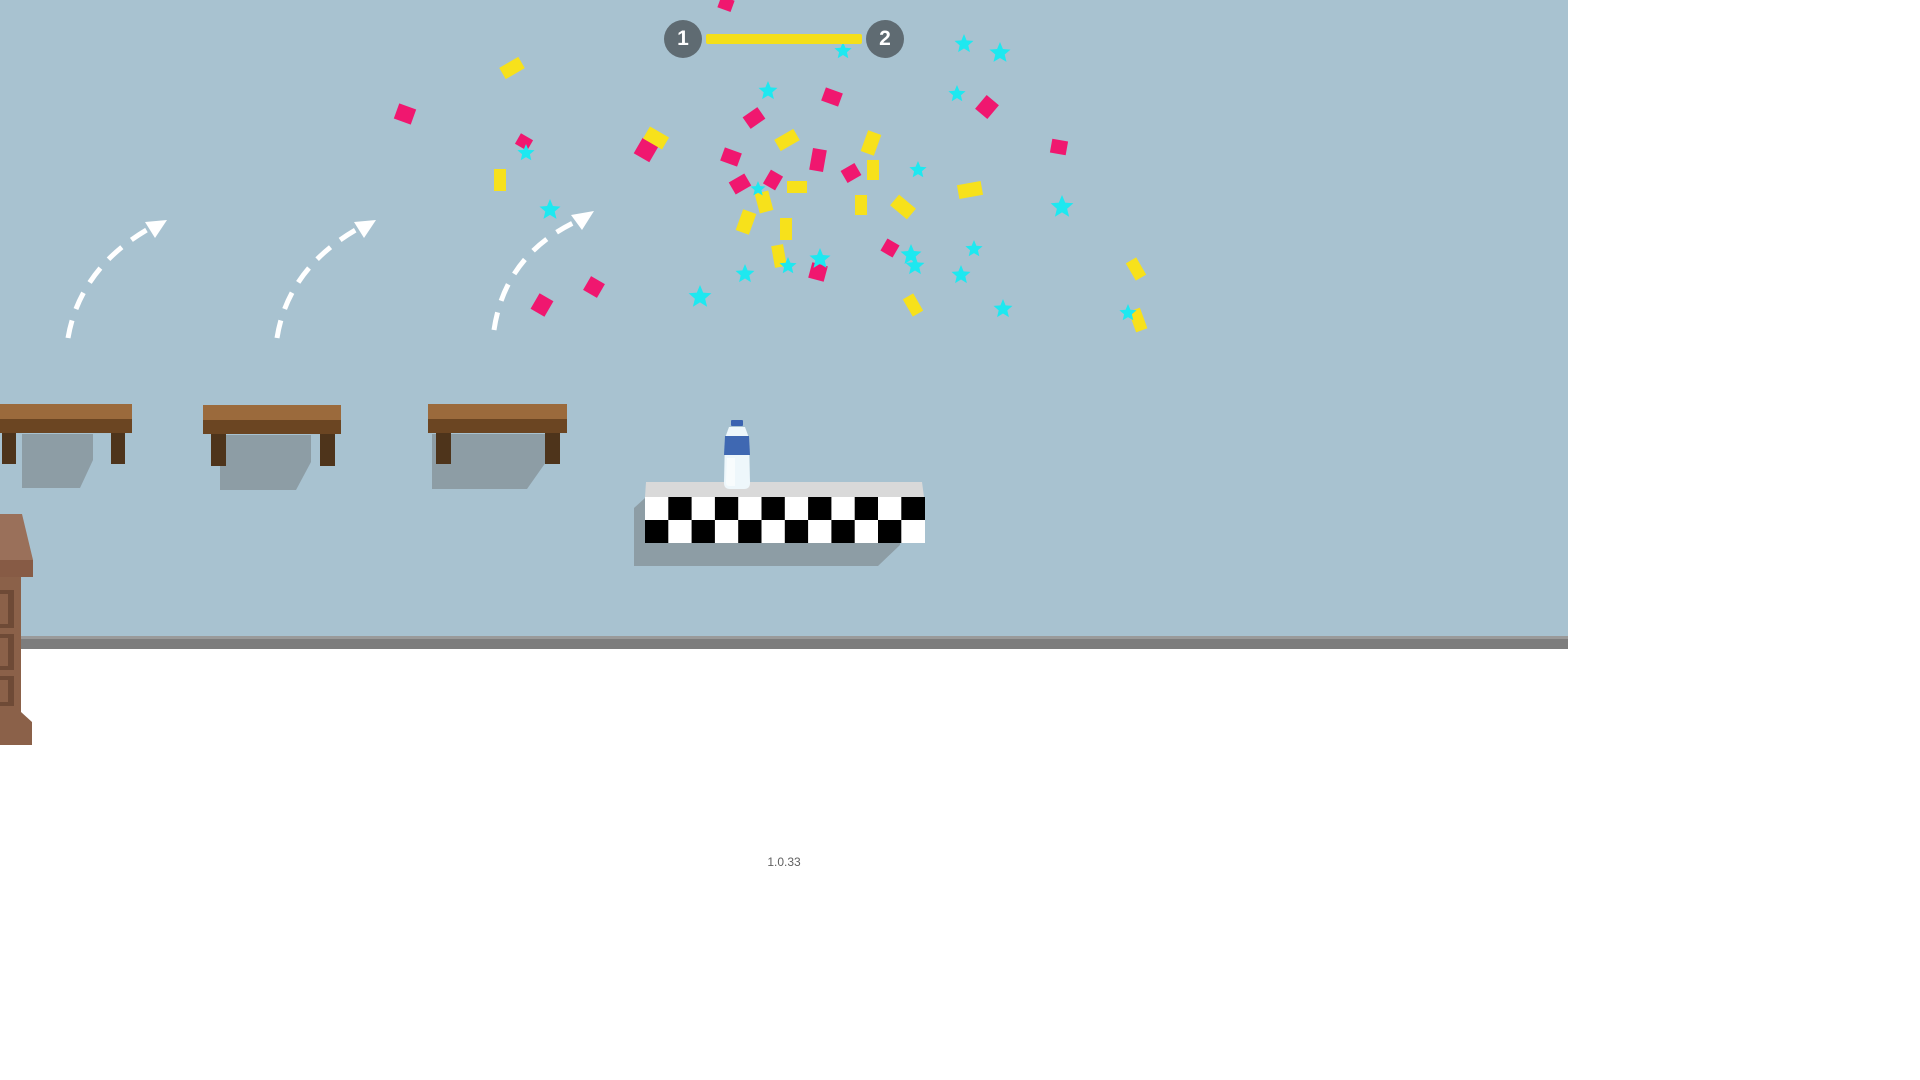  I want to click on level-progress-bar: 1 2, so click(784, 39).